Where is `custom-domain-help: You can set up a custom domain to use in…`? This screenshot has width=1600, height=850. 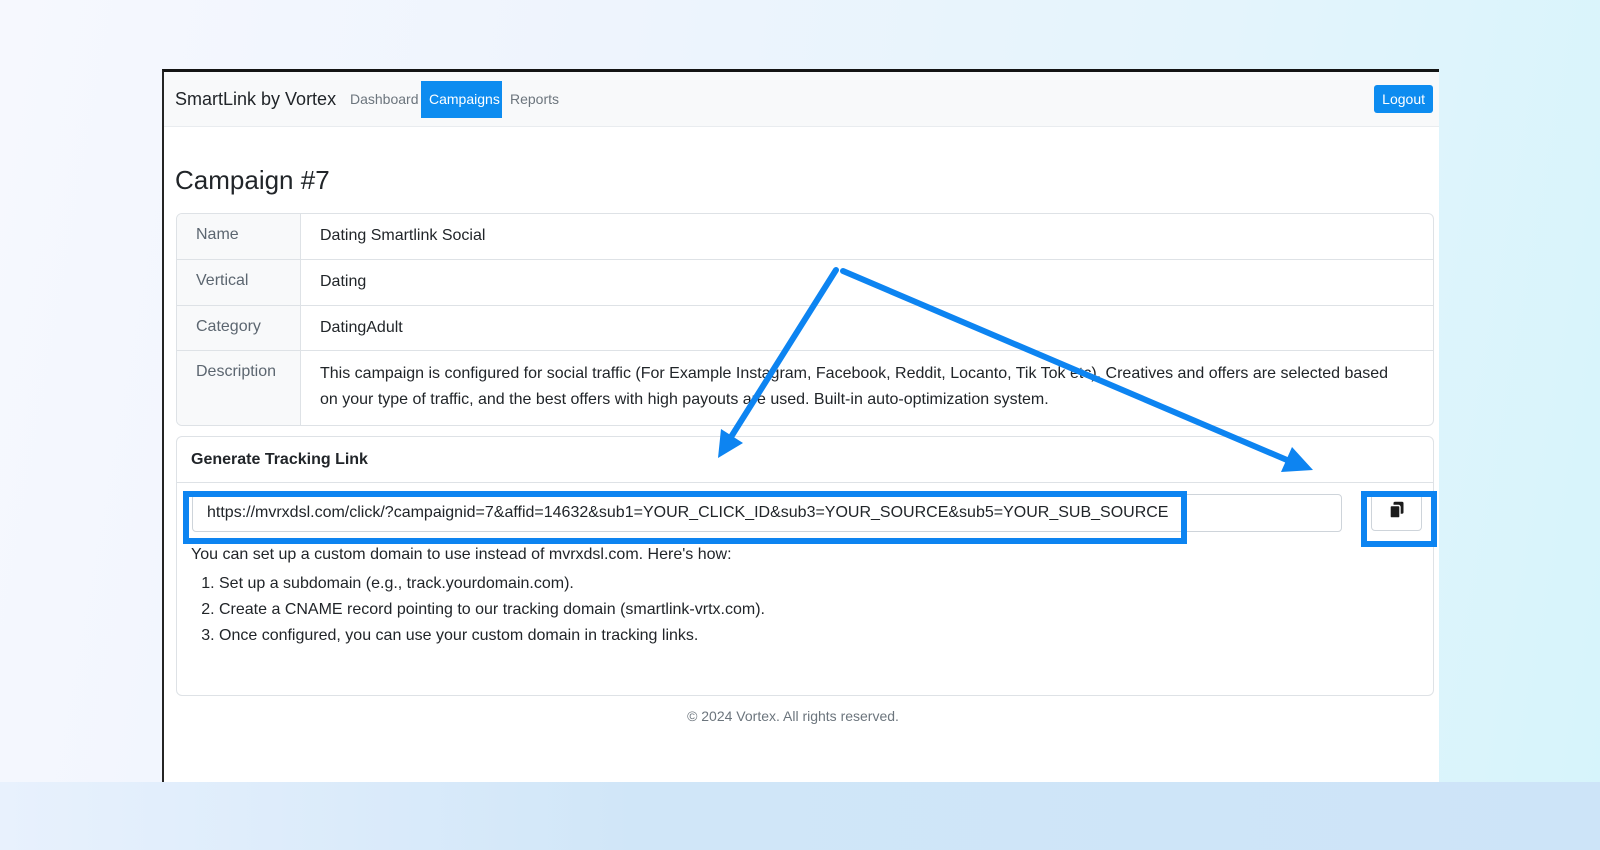 custom-domain-help: You can set up a custom domain to use in… is located at coordinates (461, 554).